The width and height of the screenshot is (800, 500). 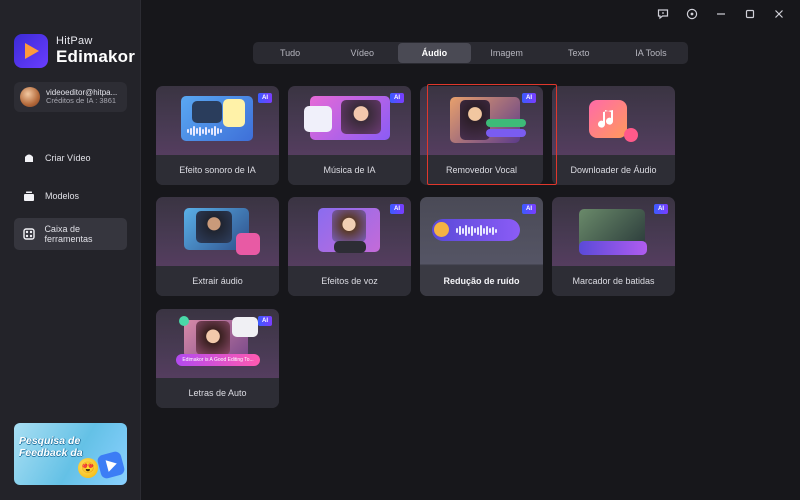 What do you see at coordinates (81, 101) in the screenshot?
I see `ai-credits: Créditos de IA : 3861` at bounding box center [81, 101].